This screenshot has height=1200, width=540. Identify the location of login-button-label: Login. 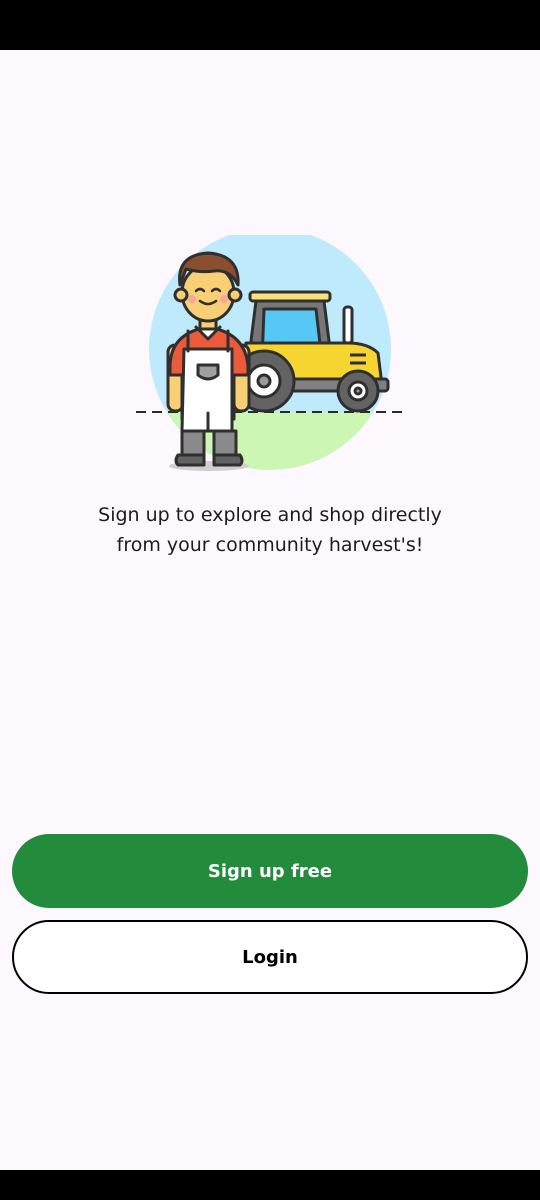
(270, 957).